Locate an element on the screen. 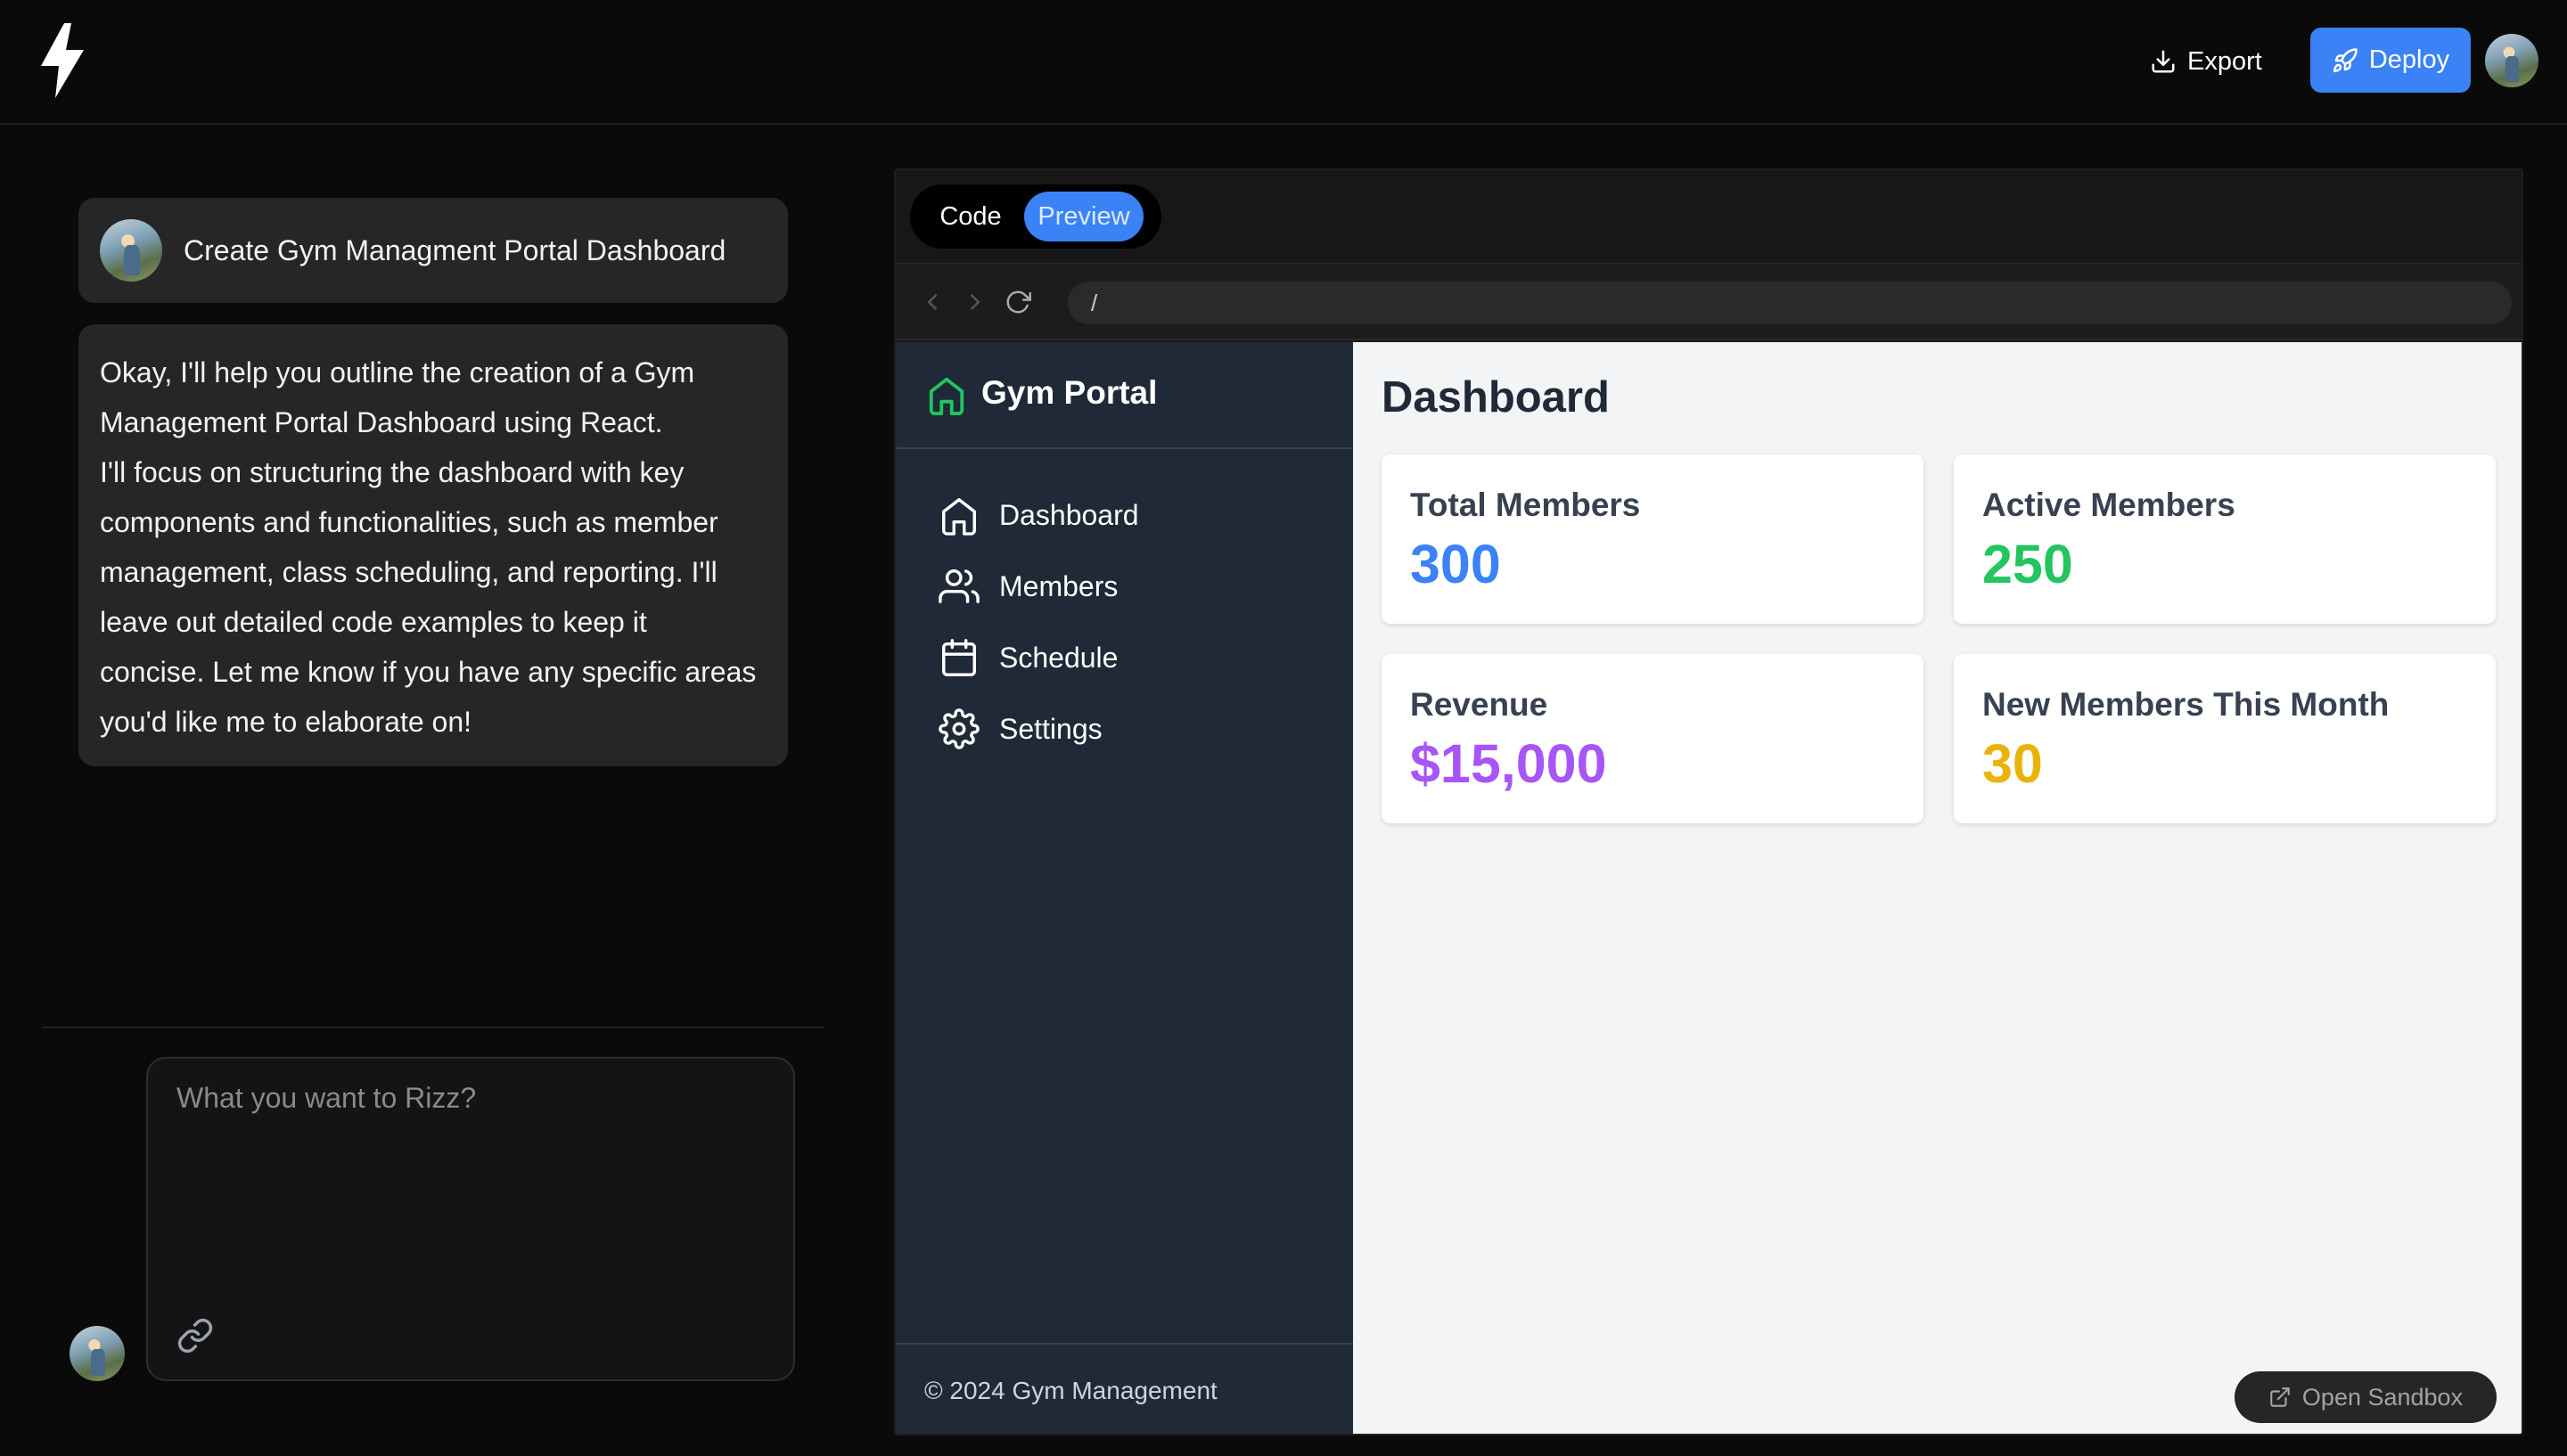  sidebar-item-label: Members is located at coordinates (1059, 585).